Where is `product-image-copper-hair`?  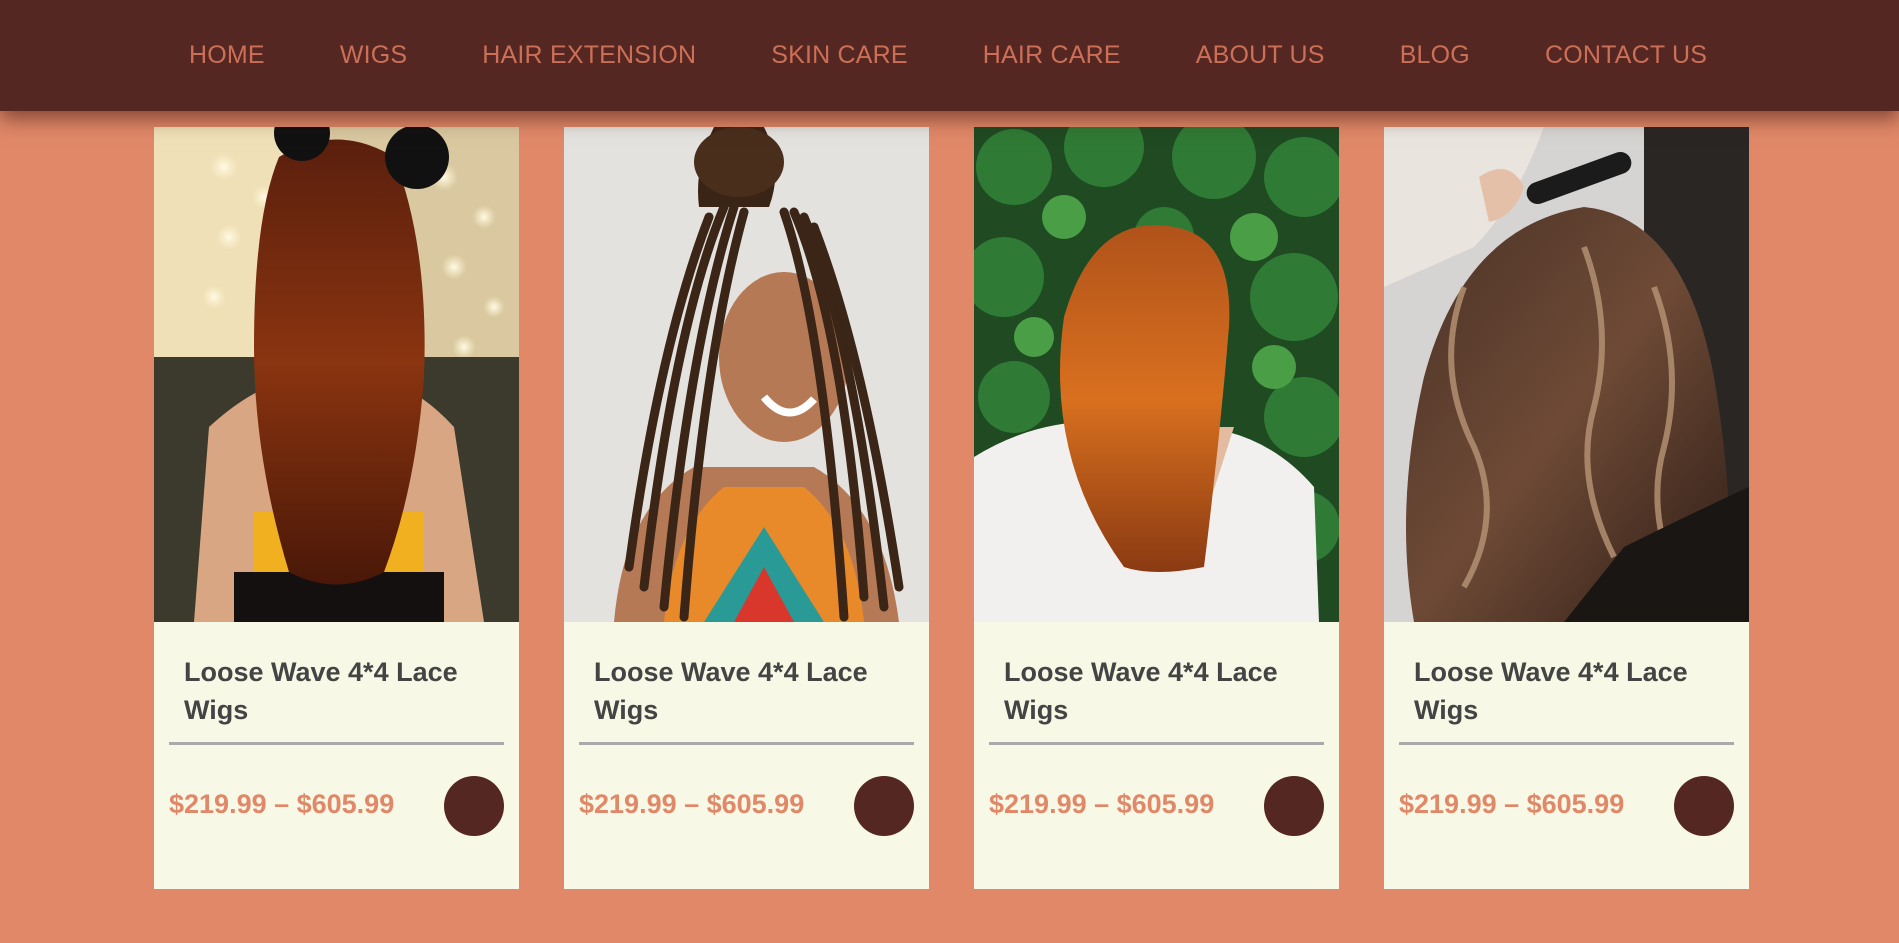 product-image-copper-hair is located at coordinates (1156, 374).